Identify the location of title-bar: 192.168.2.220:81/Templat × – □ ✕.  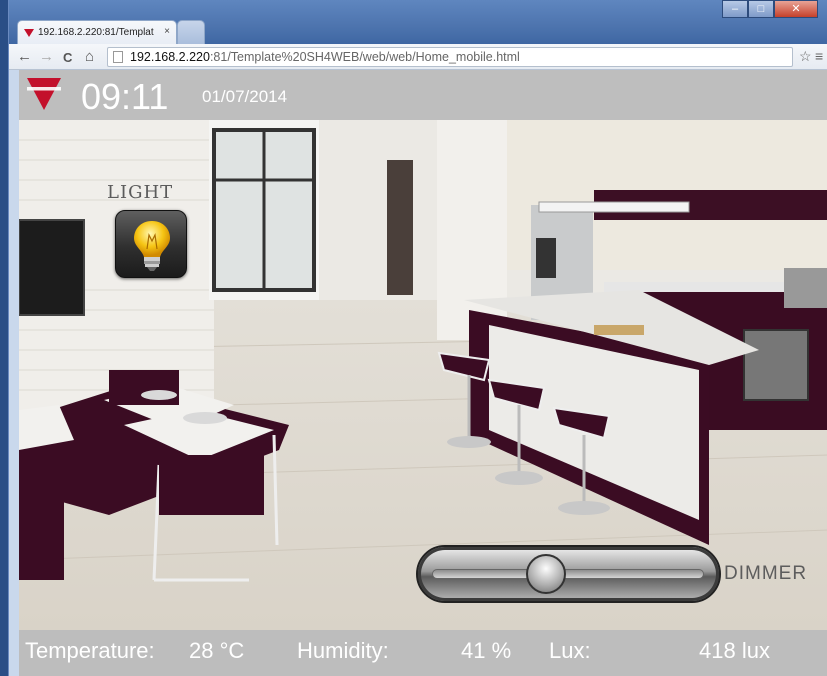
(418, 22).